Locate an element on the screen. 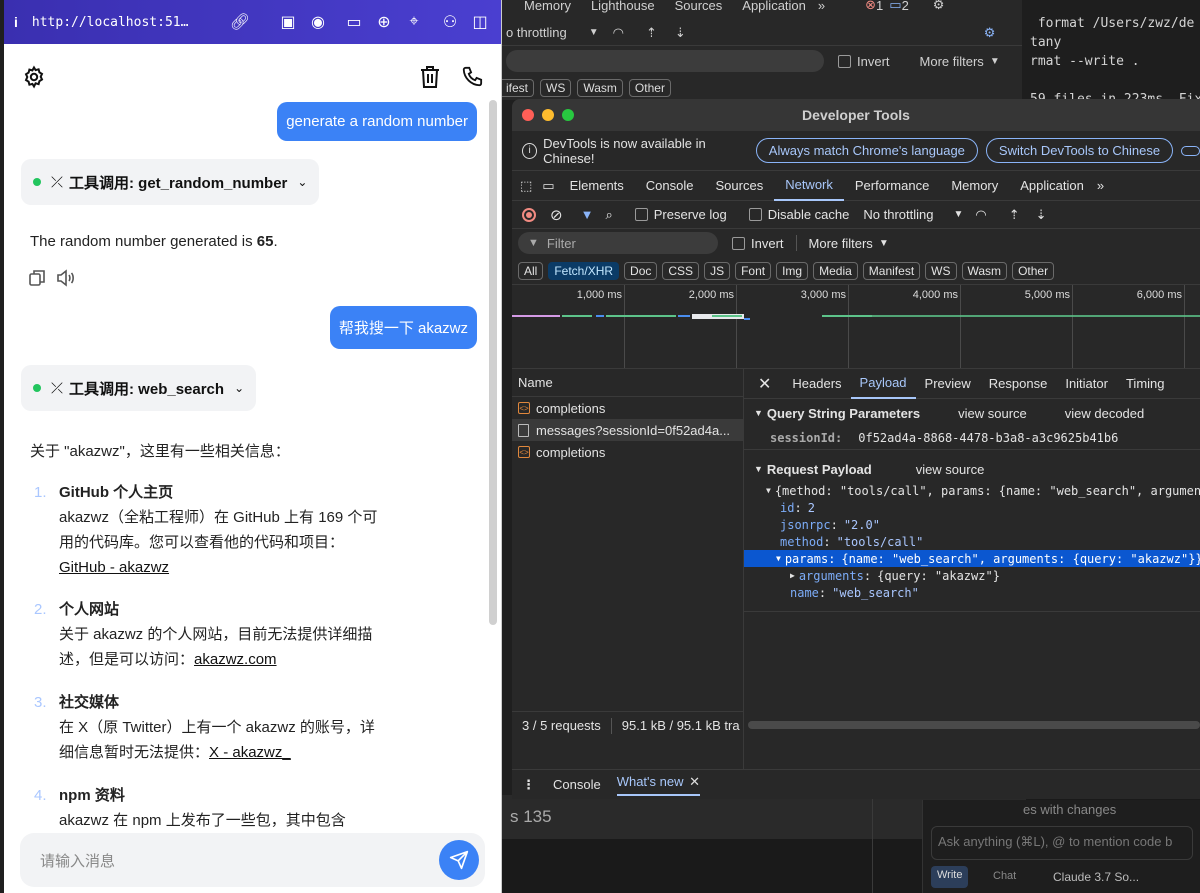  github-link: GitHub - akazwz is located at coordinates (114, 567).